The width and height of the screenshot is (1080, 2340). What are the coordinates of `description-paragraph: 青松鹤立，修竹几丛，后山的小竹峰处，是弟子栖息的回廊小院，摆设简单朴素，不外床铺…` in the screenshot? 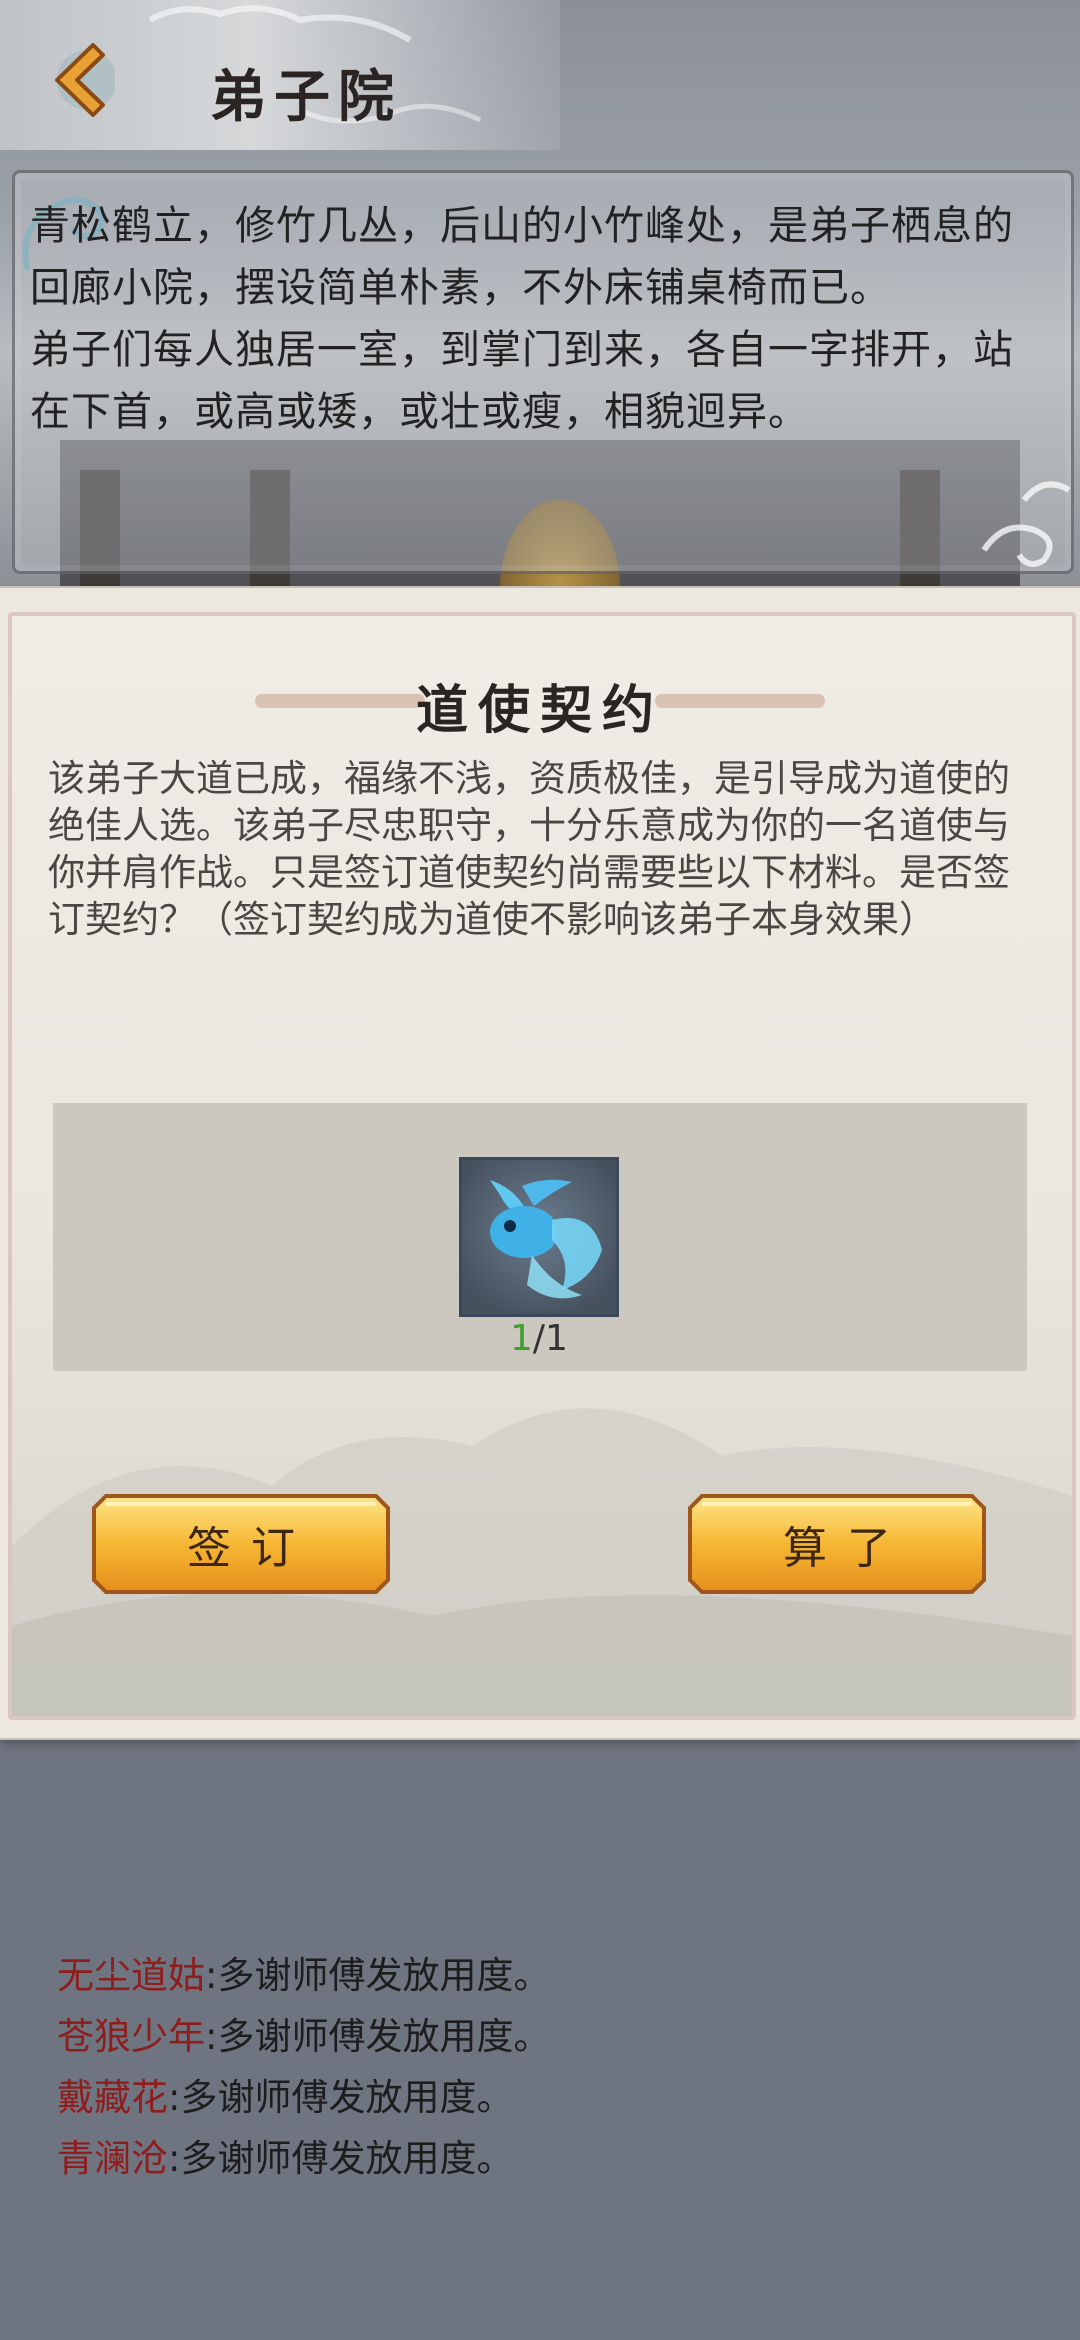 It's located at (522, 257).